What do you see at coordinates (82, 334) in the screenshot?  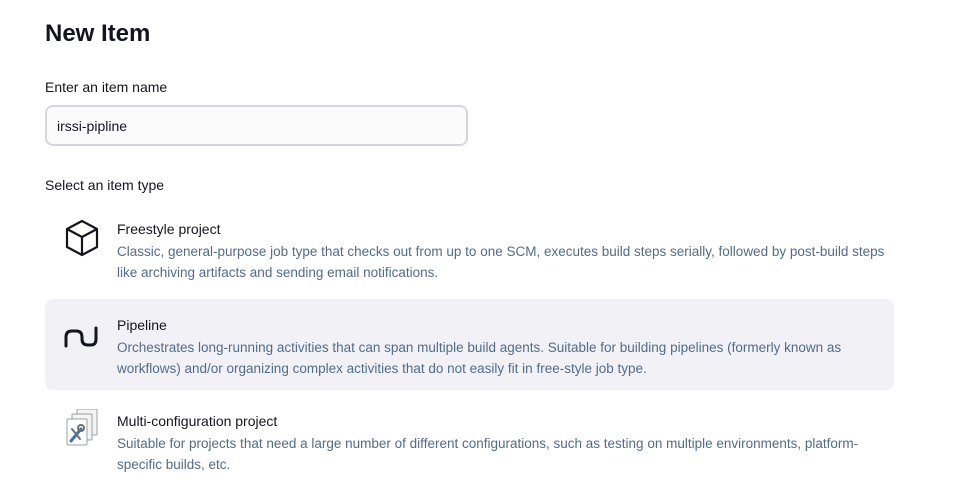 I see `pipeline-icon` at bounding box center [82, 334].